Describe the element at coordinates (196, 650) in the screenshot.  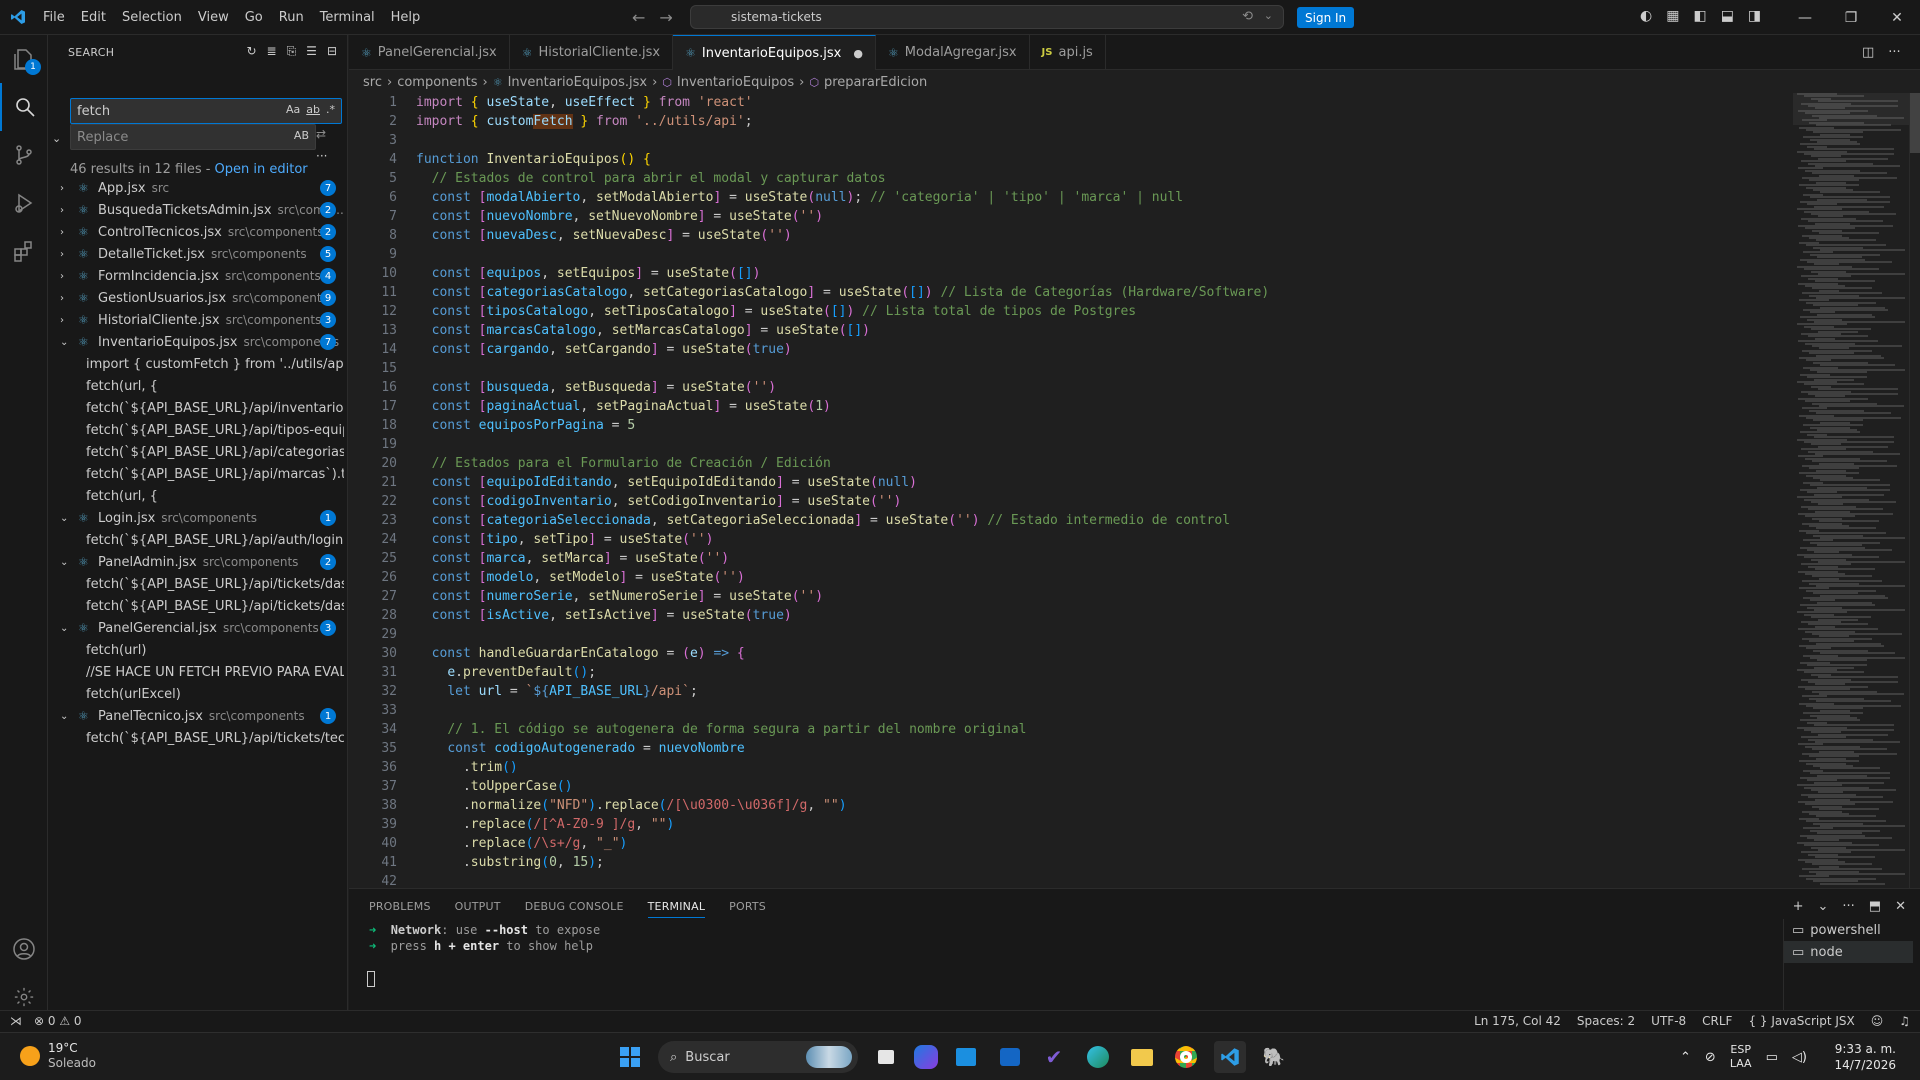
I see `search-result-match: fetch(url)` at that location.